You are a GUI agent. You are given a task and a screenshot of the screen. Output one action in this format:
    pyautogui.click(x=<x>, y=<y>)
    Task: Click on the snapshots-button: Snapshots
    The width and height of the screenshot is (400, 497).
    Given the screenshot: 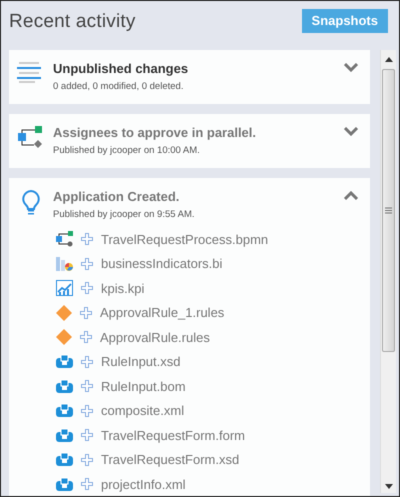 What is the action you would take?
    pyautogui.click(x=345, y=20)
    